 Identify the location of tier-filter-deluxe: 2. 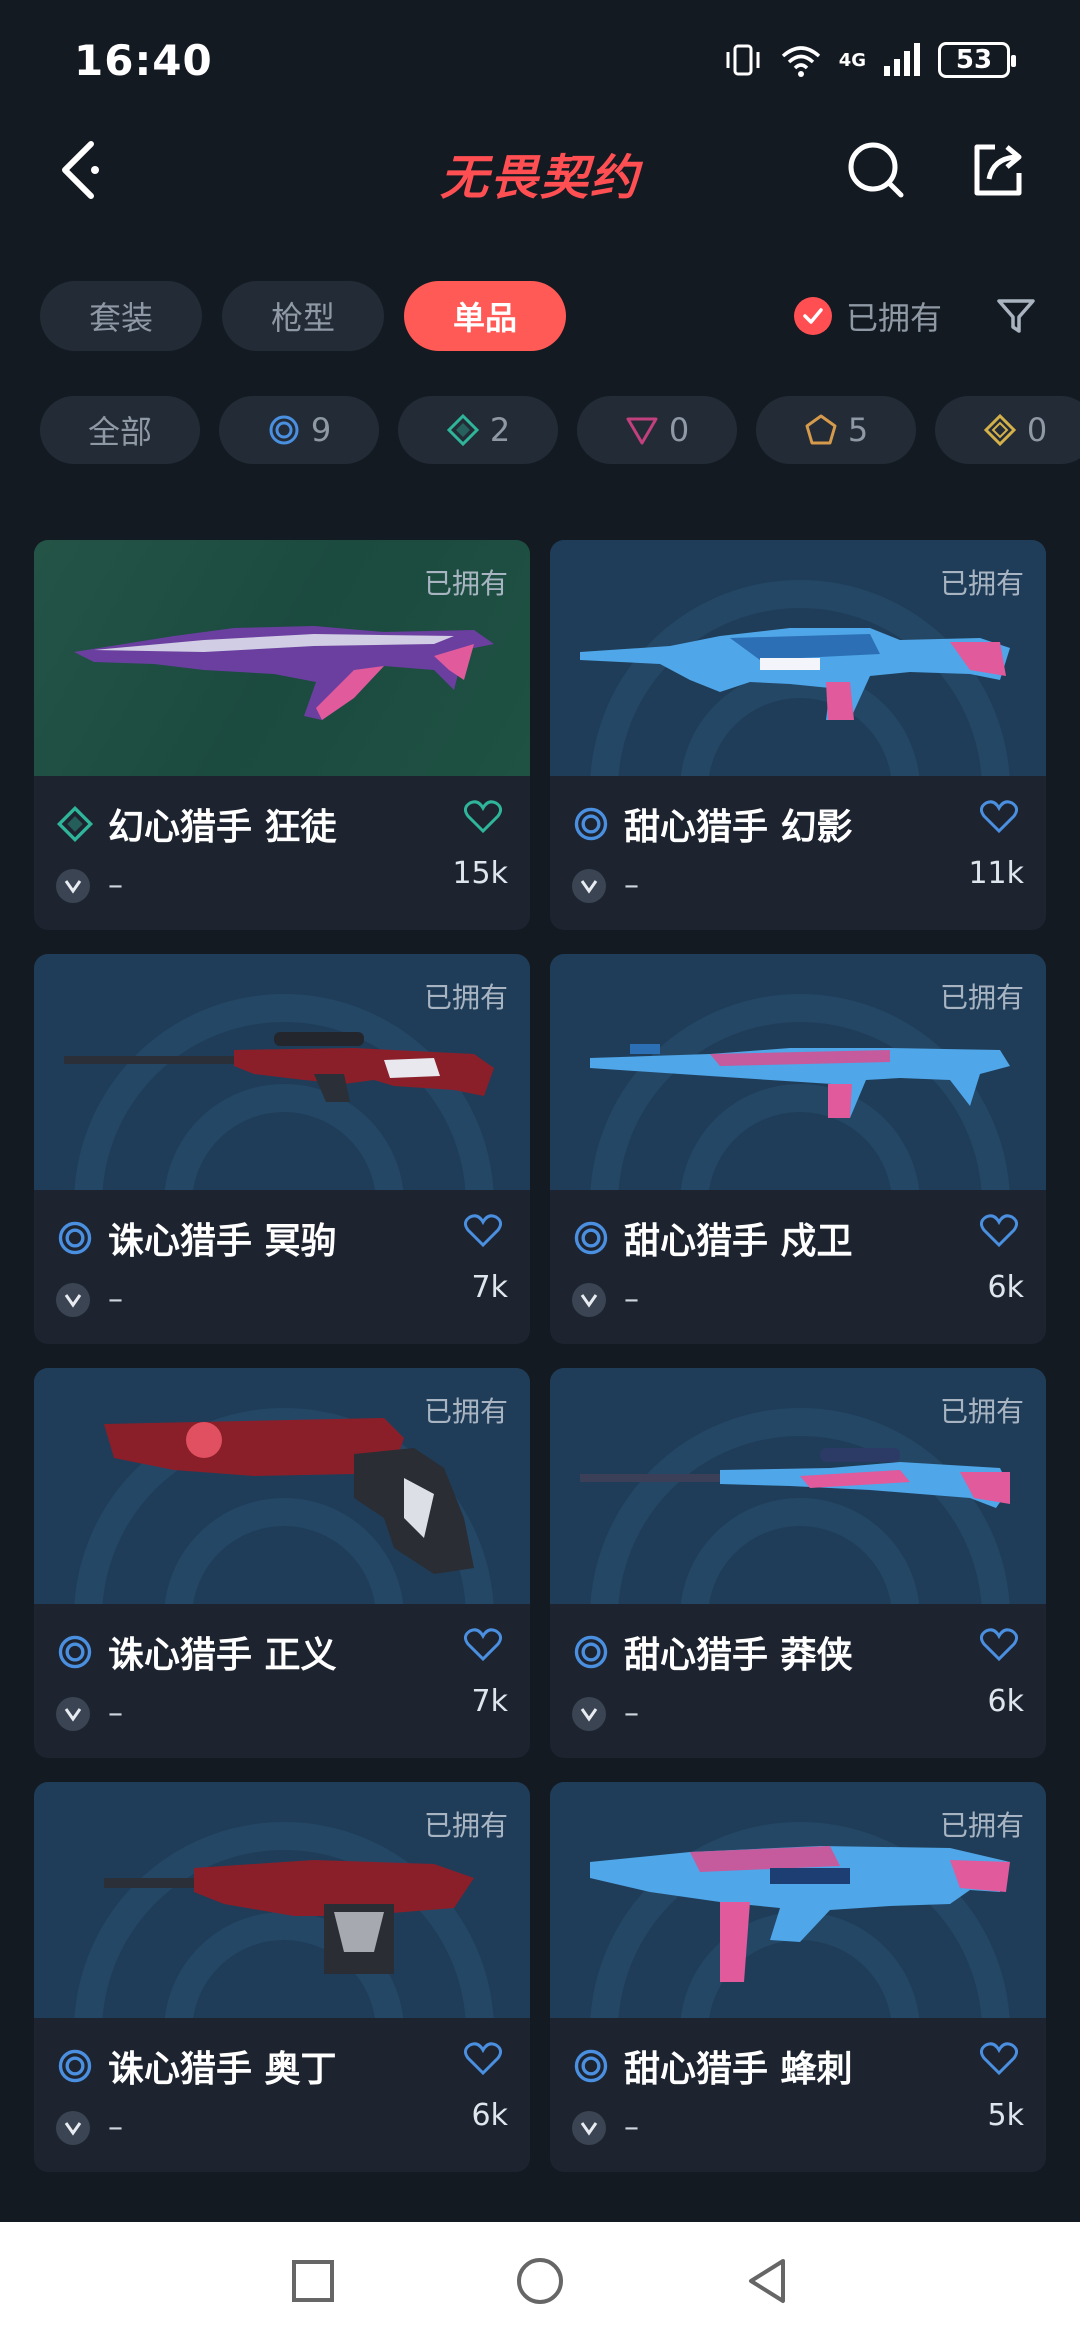
(478, 430).